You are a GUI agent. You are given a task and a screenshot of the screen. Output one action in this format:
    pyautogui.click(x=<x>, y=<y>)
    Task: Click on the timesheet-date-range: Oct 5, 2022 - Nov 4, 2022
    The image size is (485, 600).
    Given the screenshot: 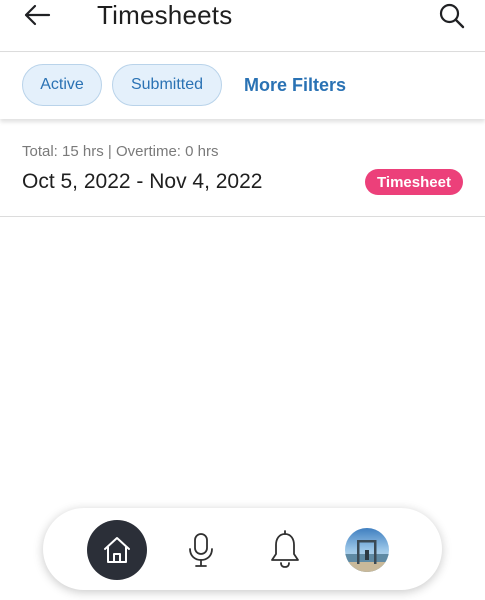 What is the action you would take?
    pyautogui.click(x=142, y=181)
    